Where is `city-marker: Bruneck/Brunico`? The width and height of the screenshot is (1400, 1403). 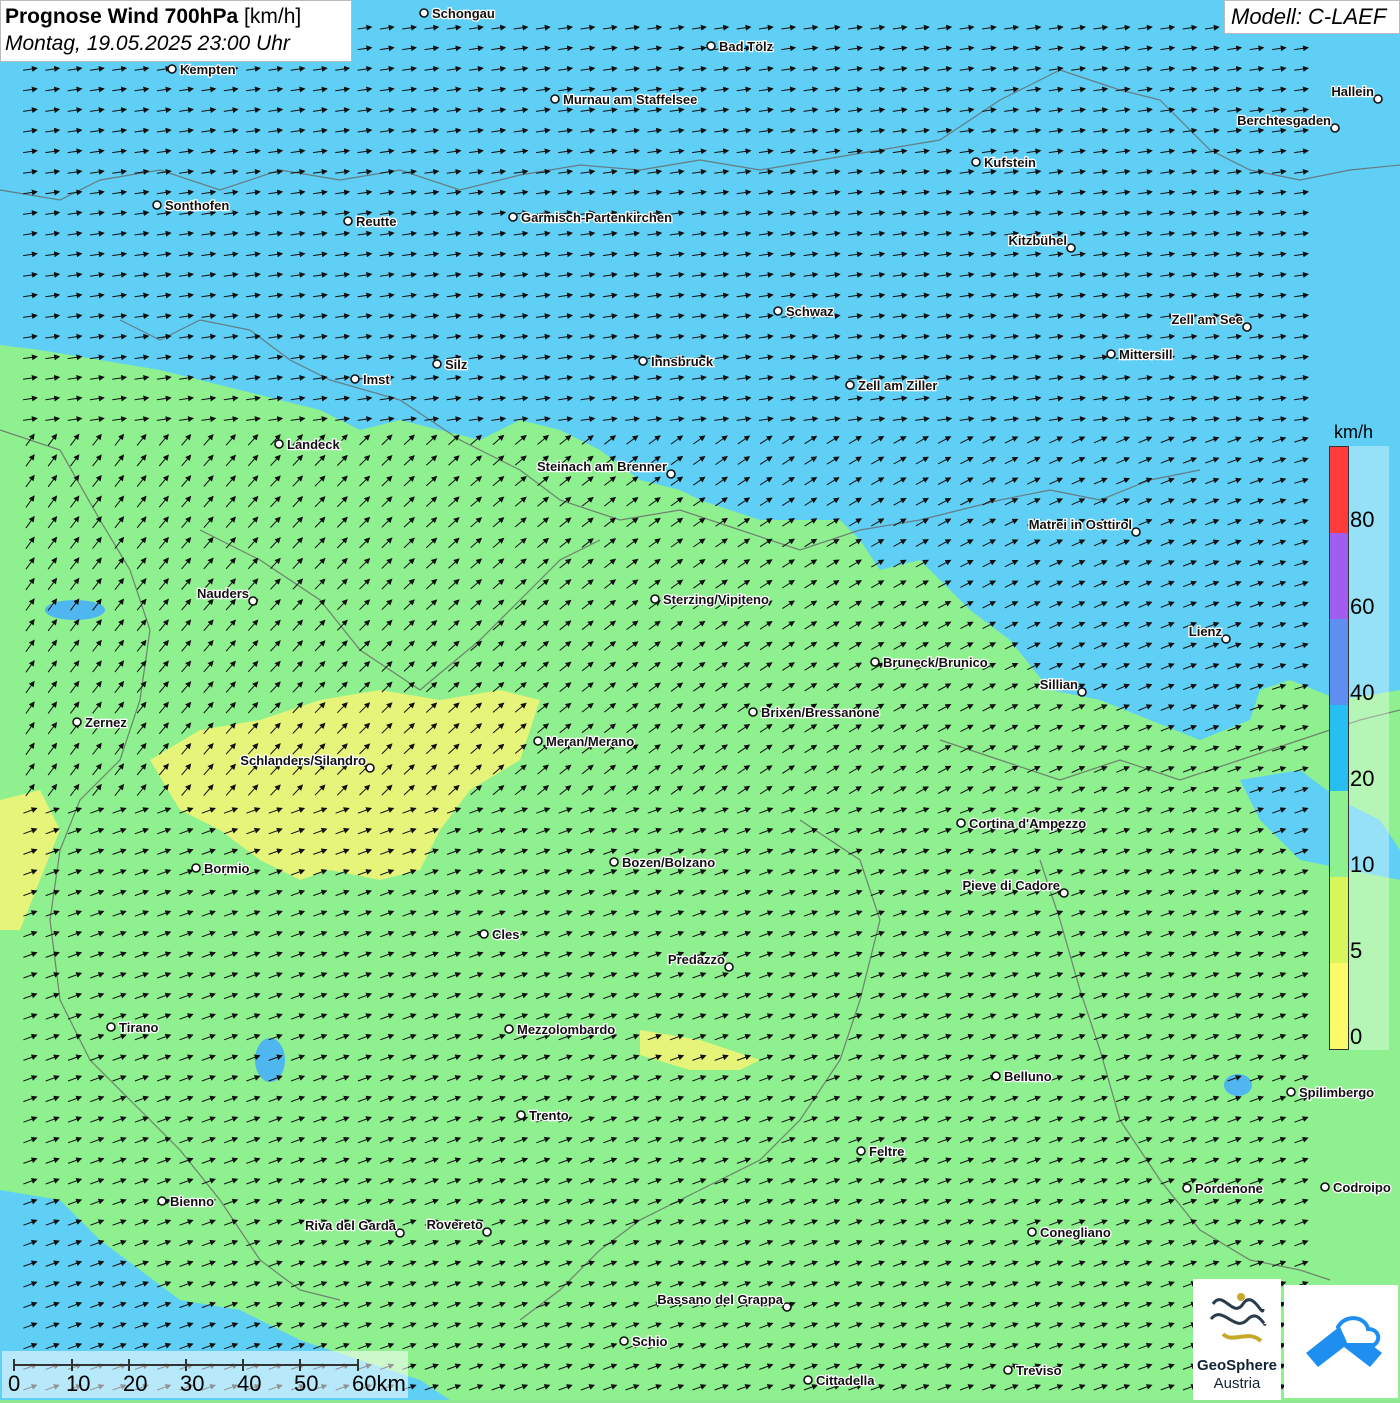 city-marker: Bruneck/Brunico is located at coordinates (929, 662).